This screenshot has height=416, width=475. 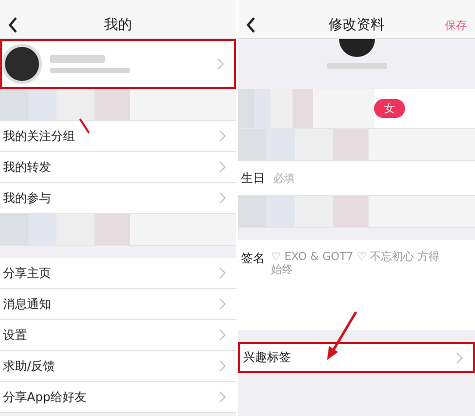 What do you see at coordinates (356, 66) in the screenshot?
I see `blurred-text` at bounding box center [356, 66].